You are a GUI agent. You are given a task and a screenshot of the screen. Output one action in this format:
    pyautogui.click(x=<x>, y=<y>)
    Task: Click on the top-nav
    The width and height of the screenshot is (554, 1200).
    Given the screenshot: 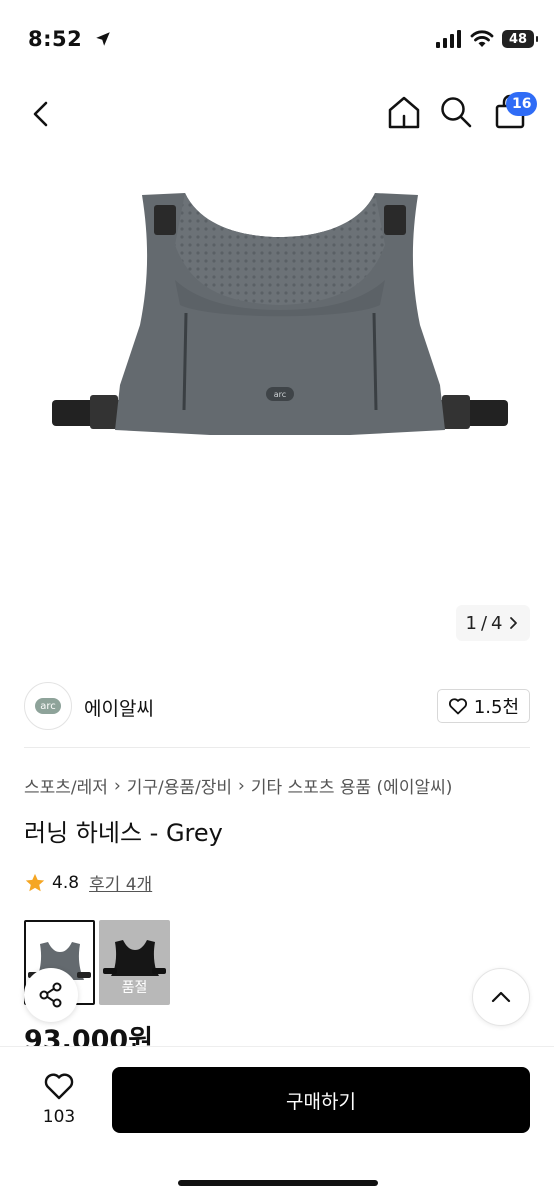 What is the action you would take?
    pyautogui.click(x=277, y=112)
    